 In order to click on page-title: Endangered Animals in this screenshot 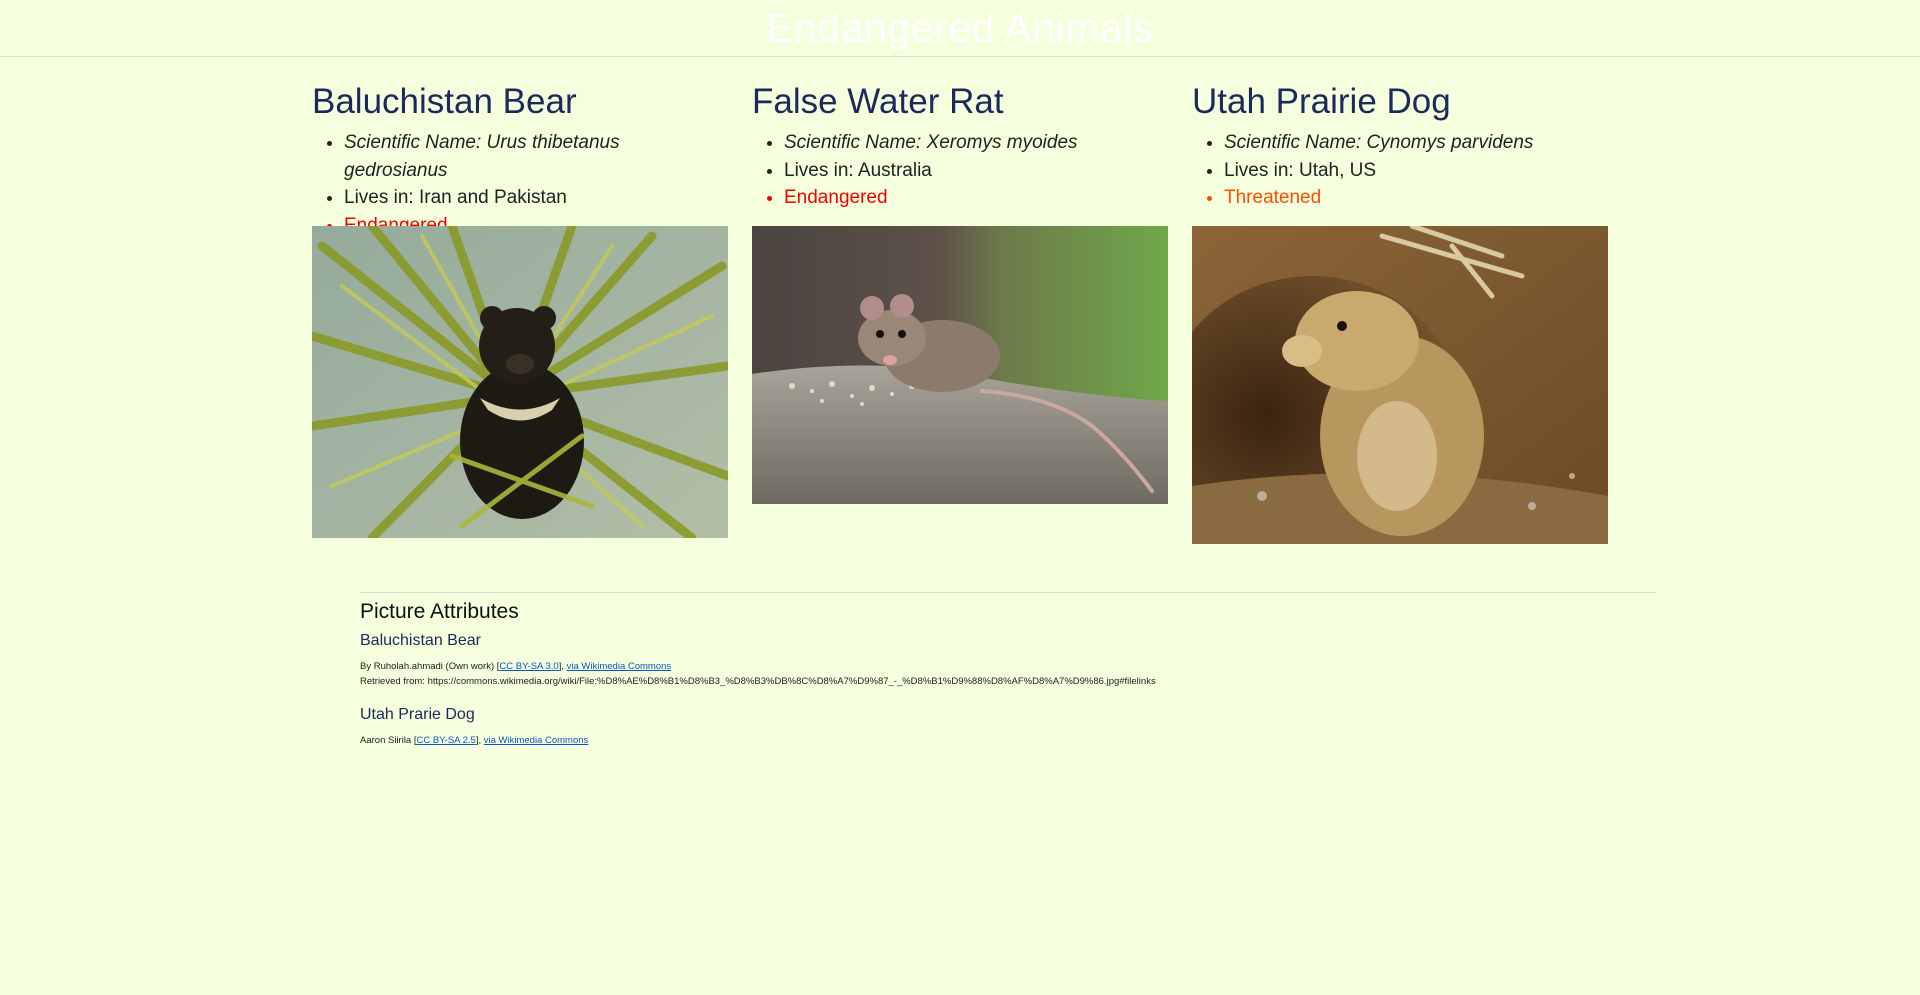, I will do `click(960, 28)`.